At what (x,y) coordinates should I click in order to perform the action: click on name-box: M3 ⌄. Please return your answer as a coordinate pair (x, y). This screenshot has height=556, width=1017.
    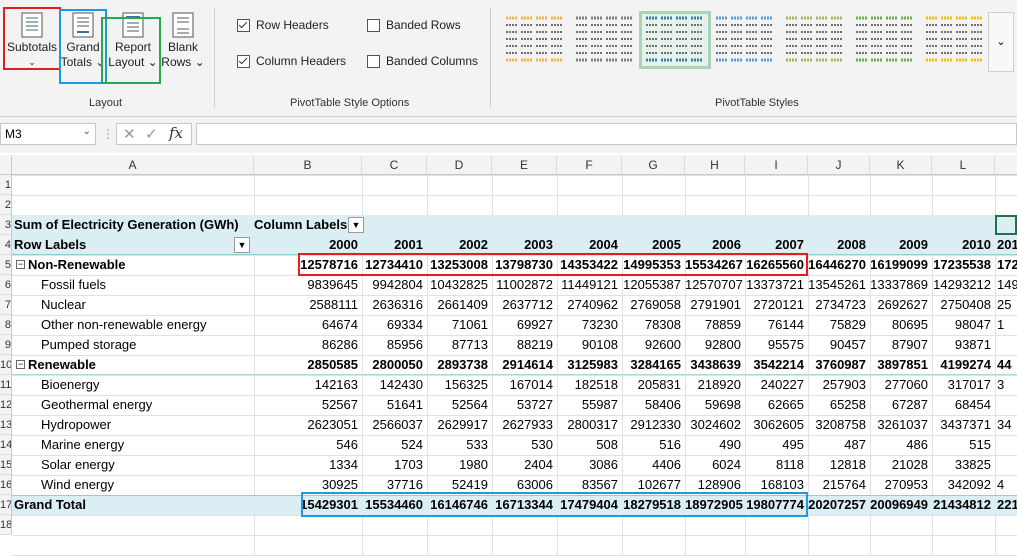
    Looking at the image, I should click on (48, 134).